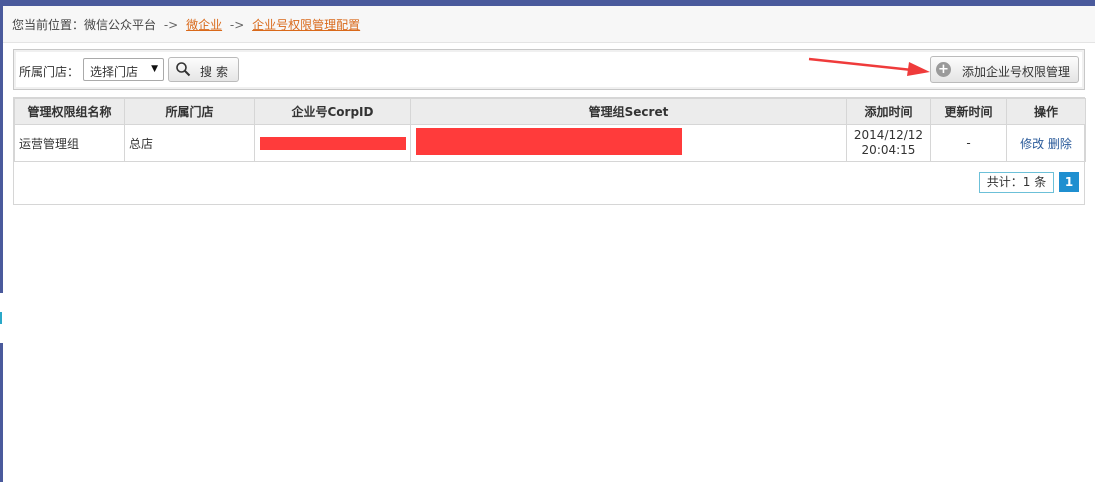  What do you see at coordinates (1046, 143) in the screenshot?
I see `cell-actions: 修改 删除` at bounding box center [1046, 143].